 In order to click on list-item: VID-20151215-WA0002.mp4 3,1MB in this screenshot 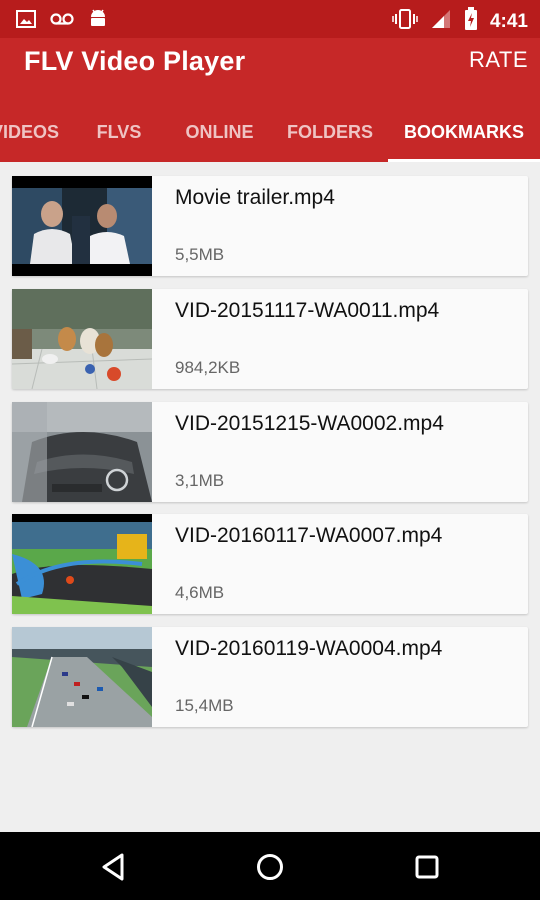, I will do `click(270, 452)`.